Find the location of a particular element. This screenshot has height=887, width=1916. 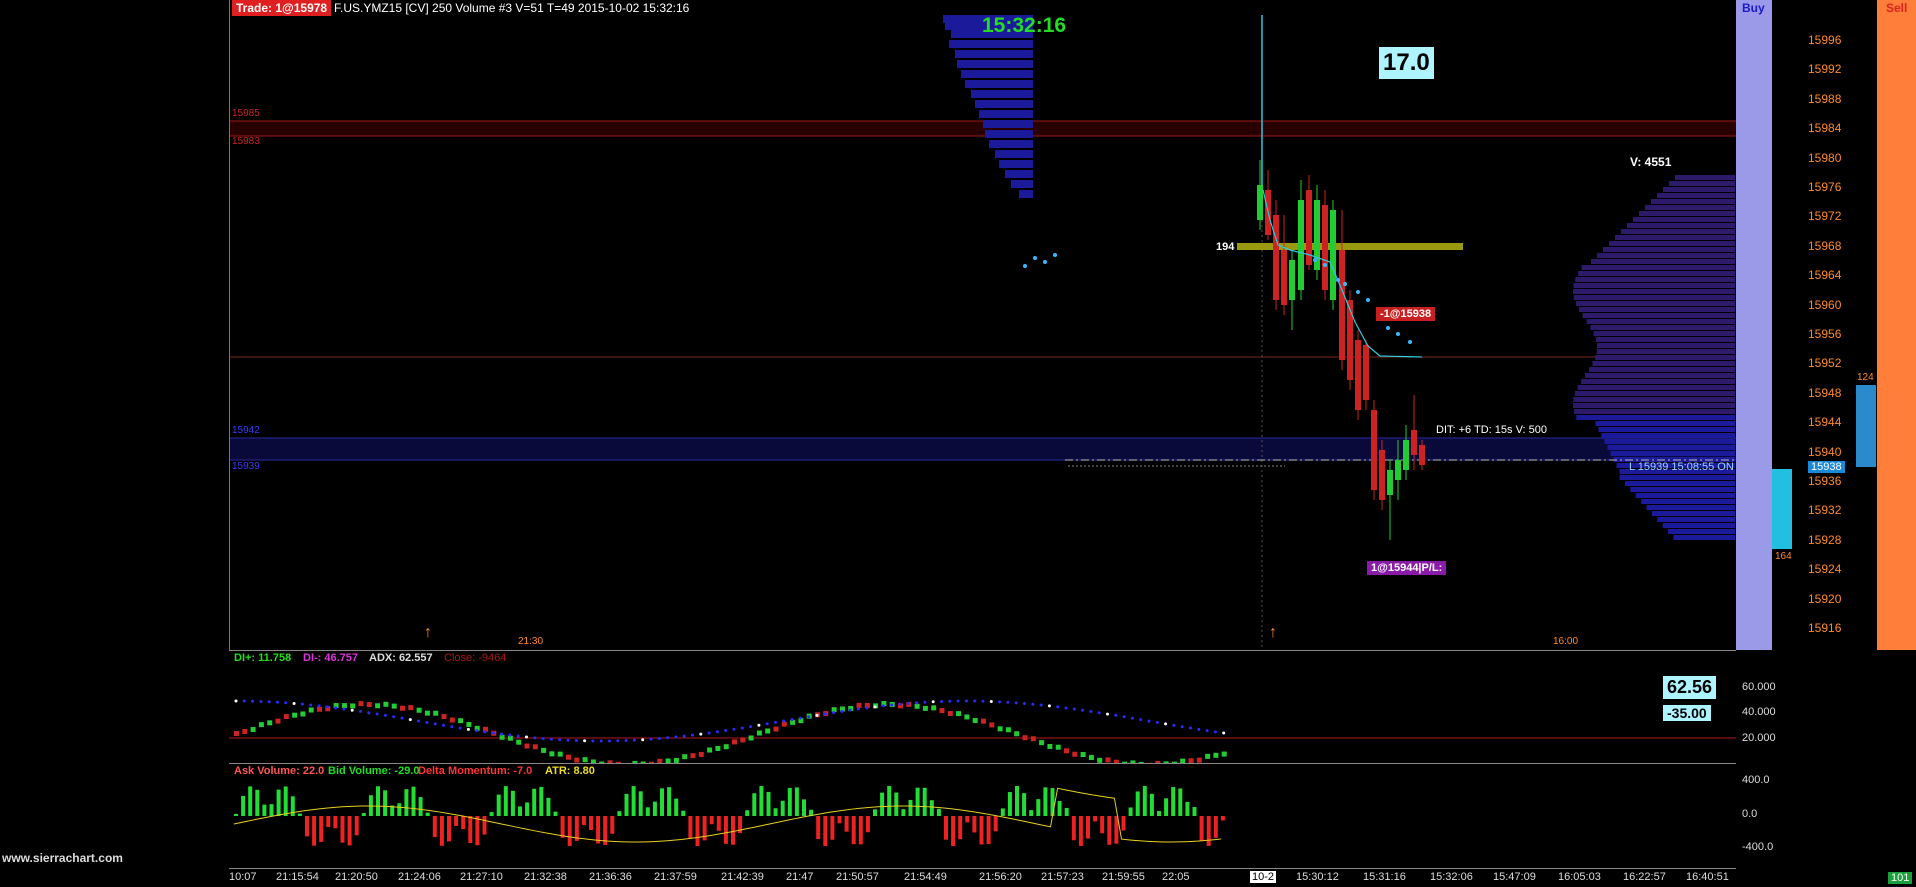

trade-badge: Trade: 1@15978 is located at coordinates (282, 8).